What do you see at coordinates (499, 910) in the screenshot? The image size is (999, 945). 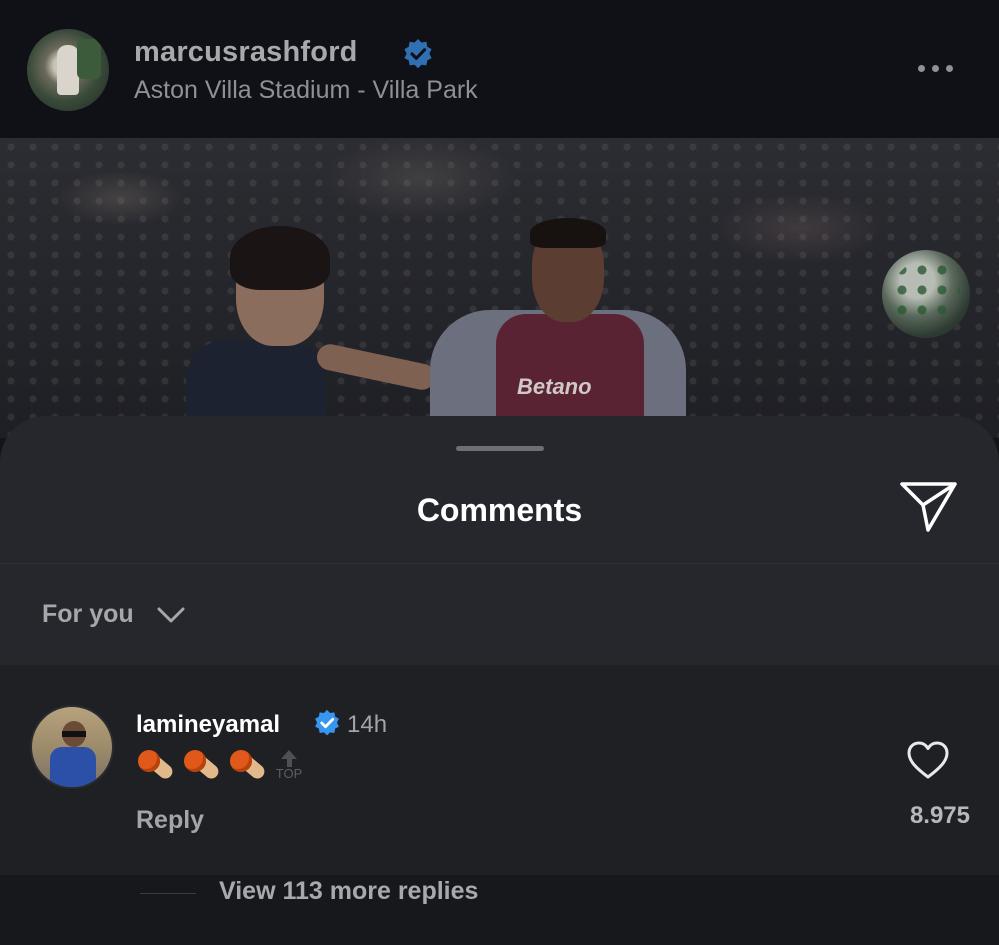 I see `replies-row` at bounding box center [499, 910].